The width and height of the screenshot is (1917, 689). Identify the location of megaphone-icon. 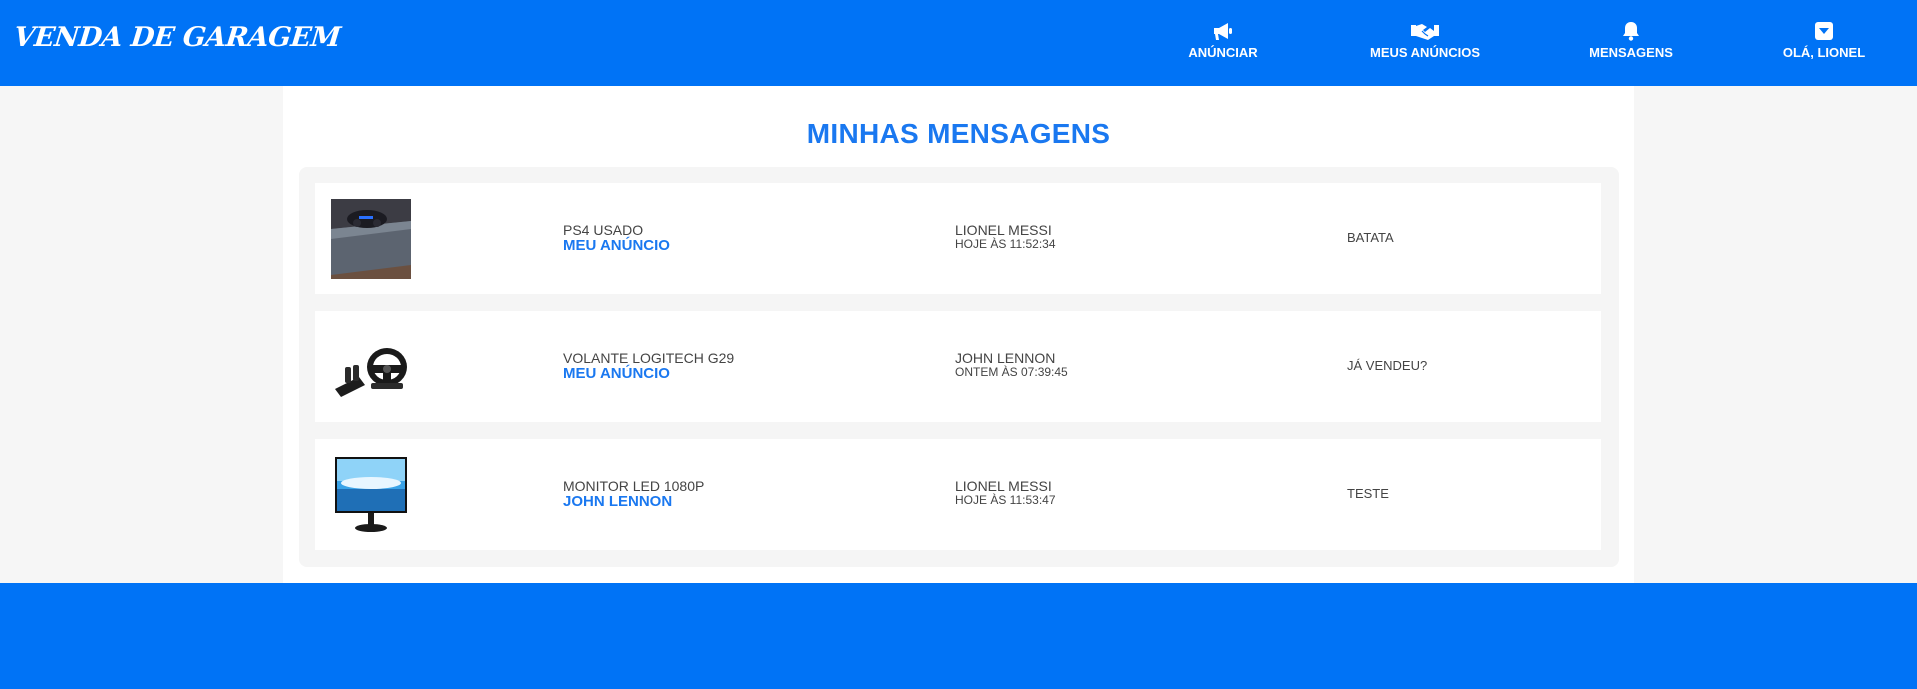
(1223, 31).